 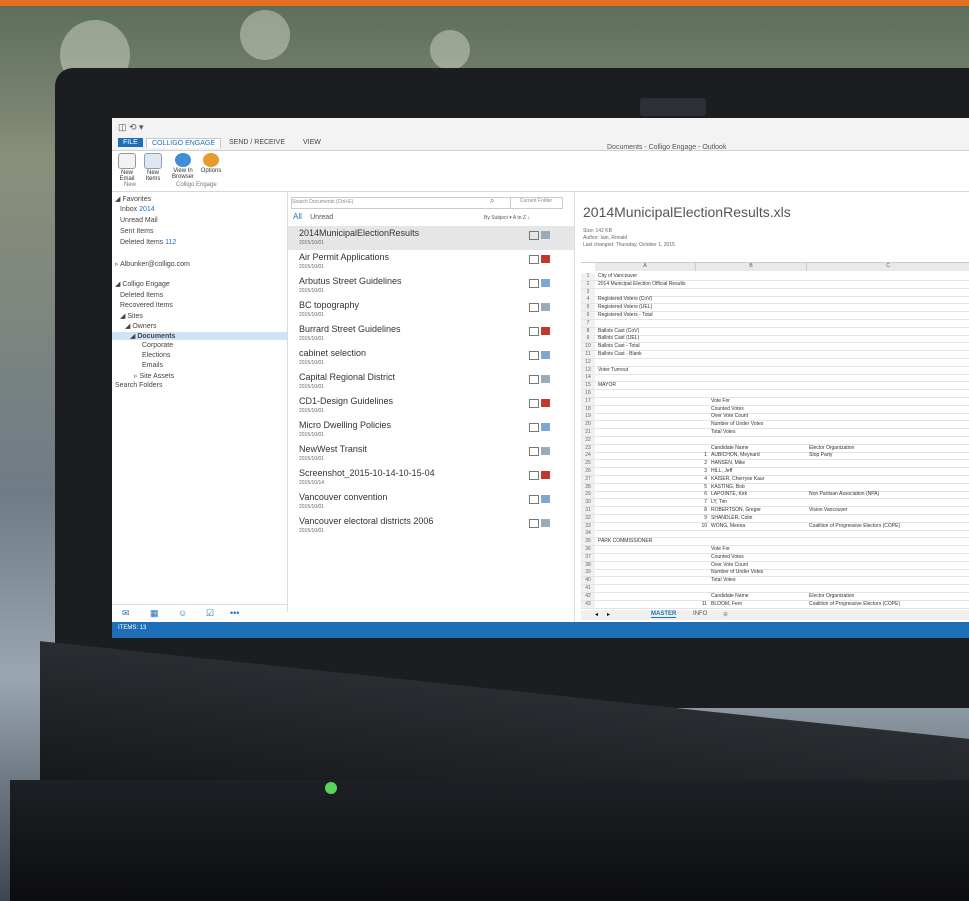 I want to click on tasks-icon: ☑, so click(x=210, y=613).